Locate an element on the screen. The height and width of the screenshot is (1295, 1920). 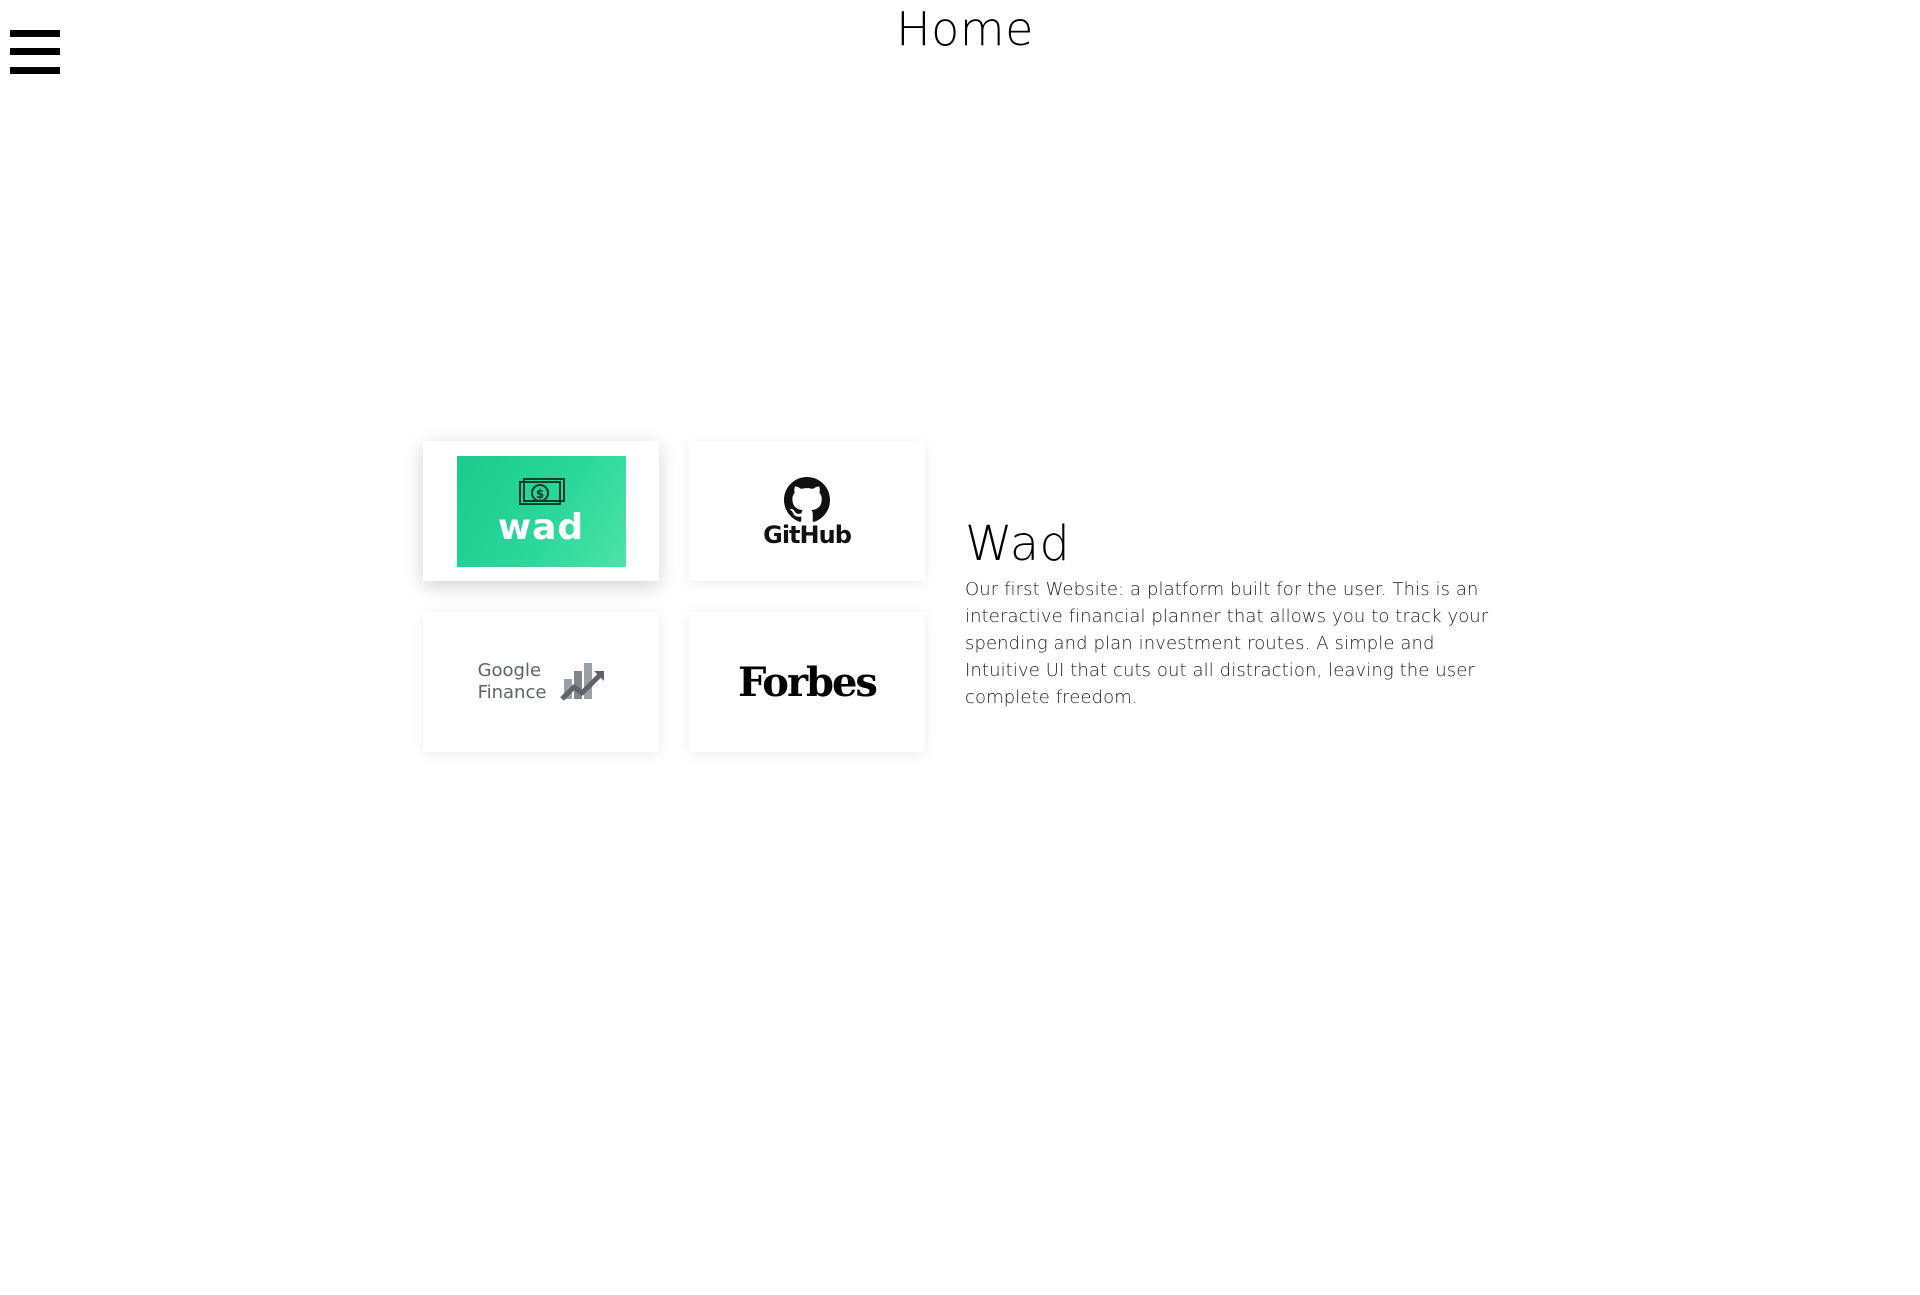
card-forbes: Forbes is located at coordinates (807, 682).